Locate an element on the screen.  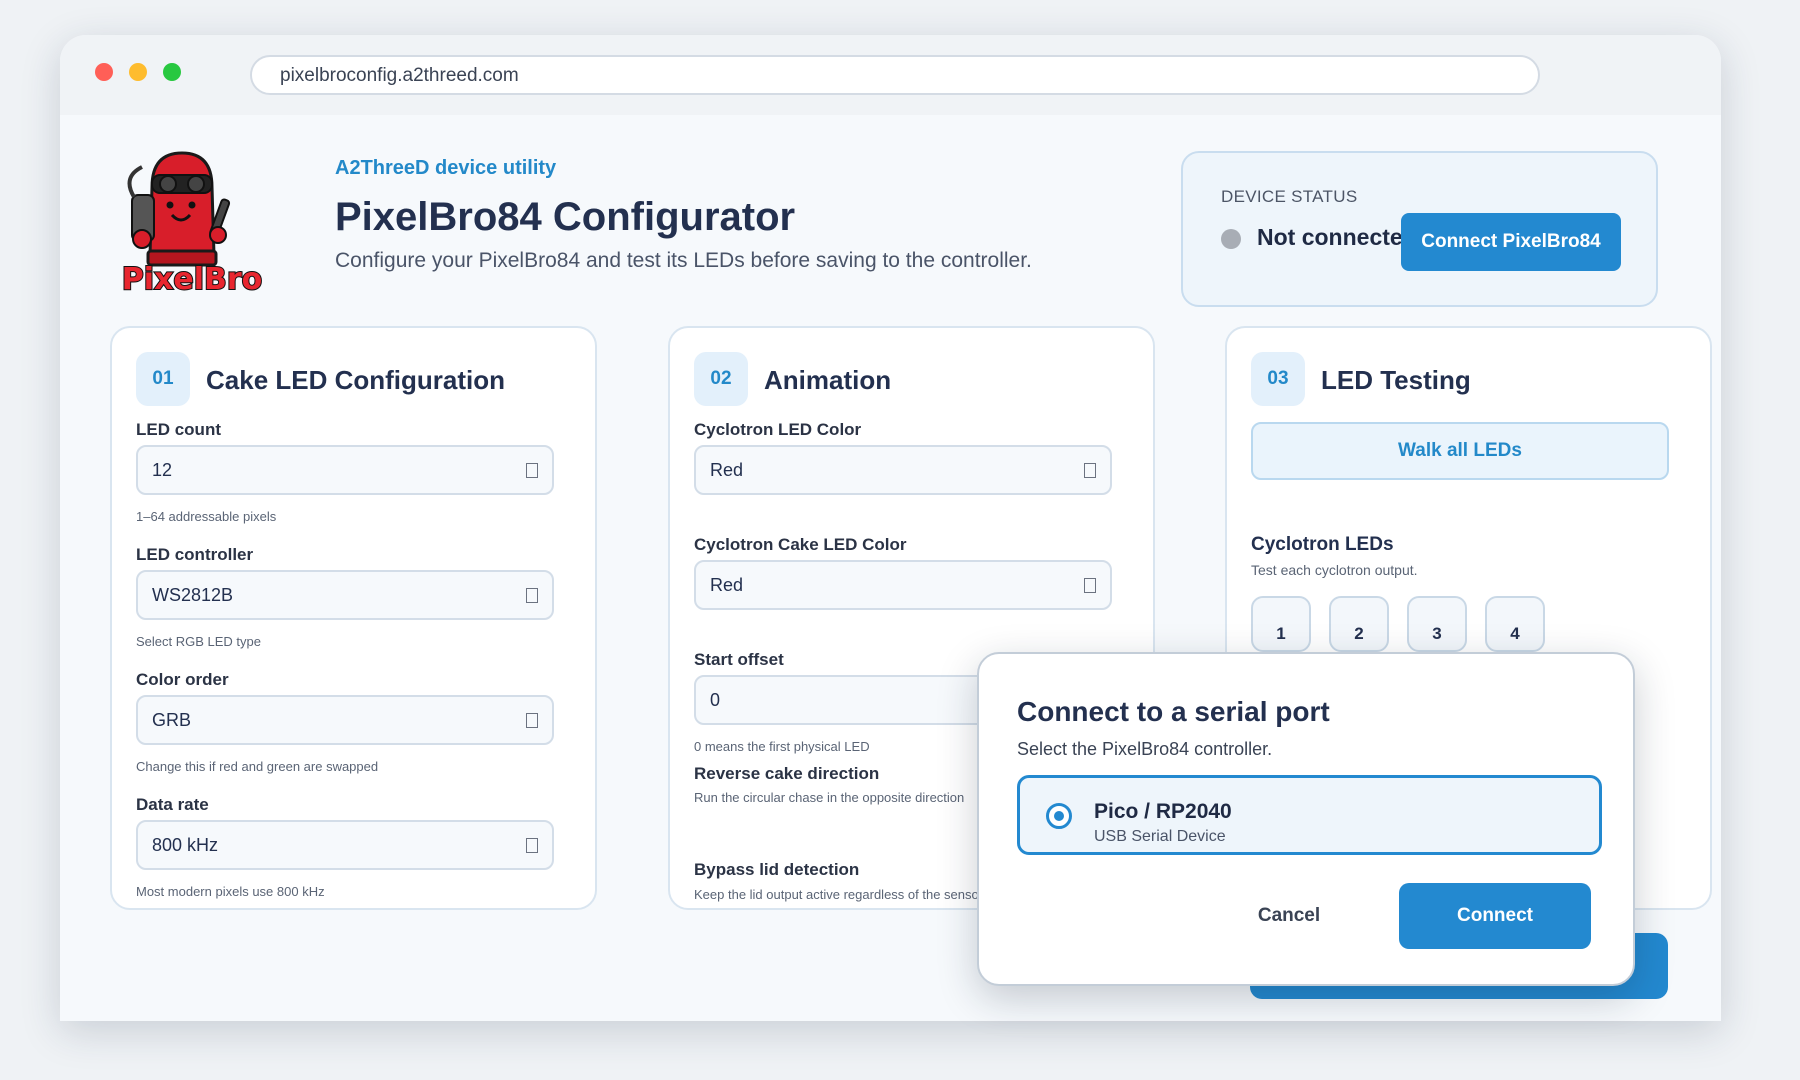
cake-color-select: Red is located at coordinates (903, 585).